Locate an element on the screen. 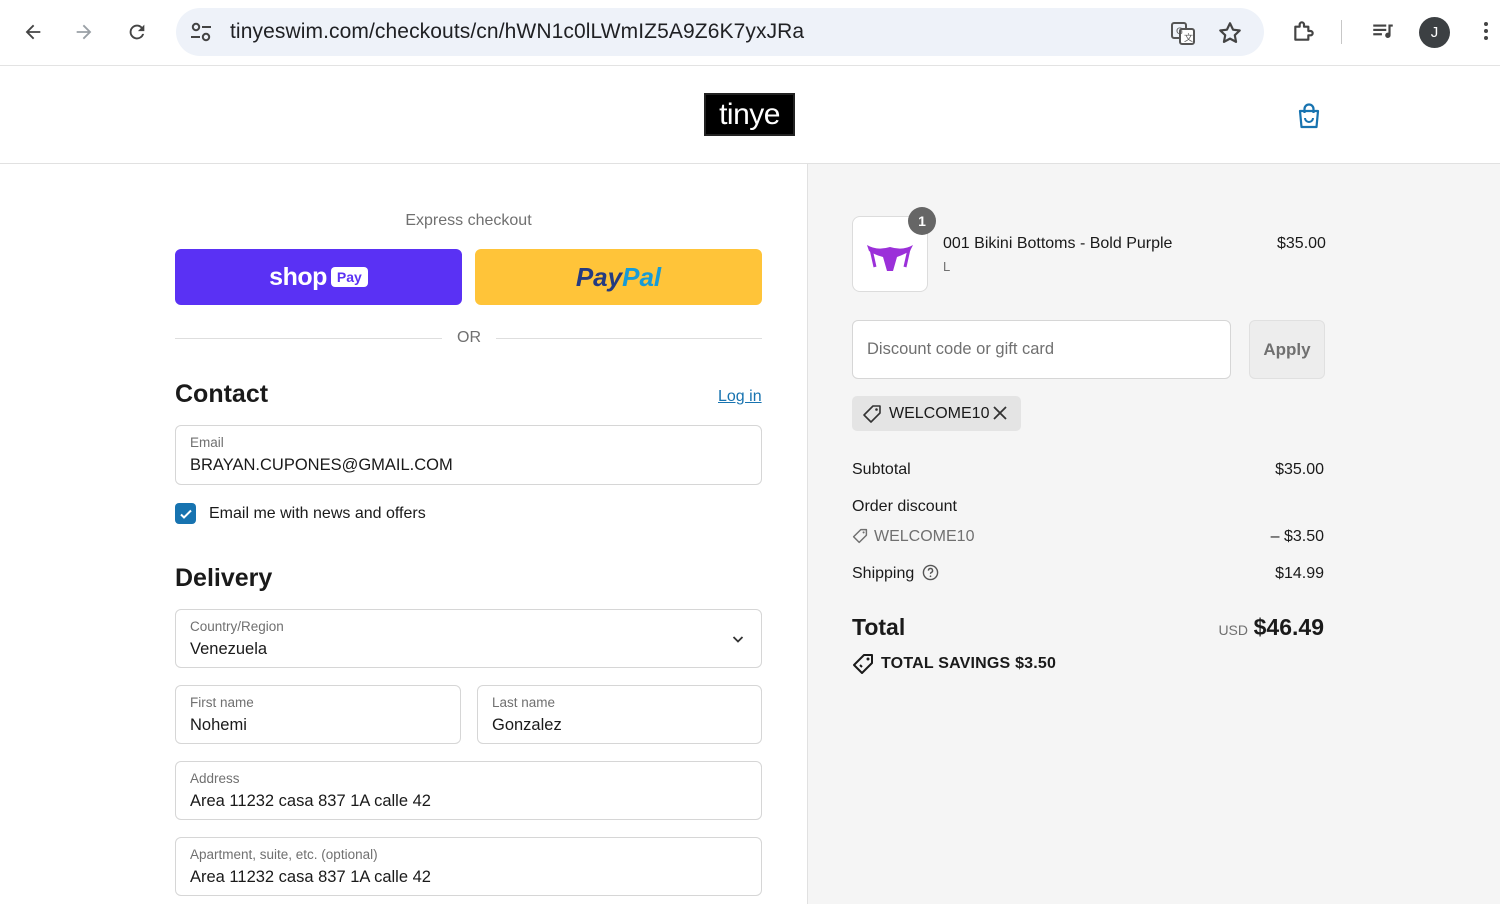 The image size is (1500, 904). last-name-value: Gonzalez is located at coordinates (527, 725).